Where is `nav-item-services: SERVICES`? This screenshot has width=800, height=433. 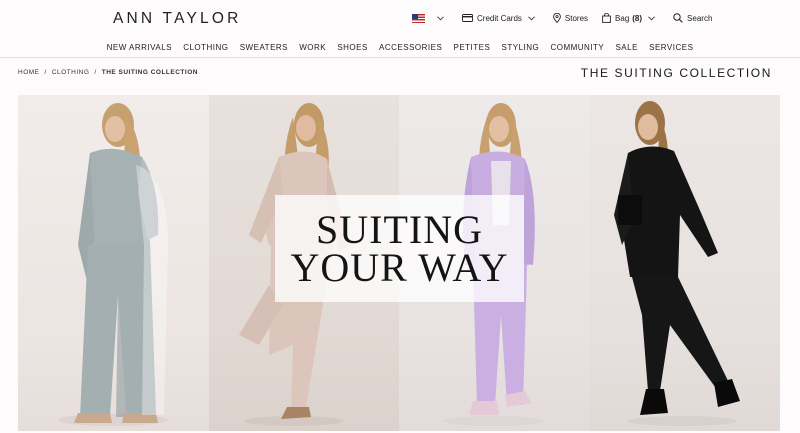 nav-item-services: SERVICES is located at coordinates (671, 50).